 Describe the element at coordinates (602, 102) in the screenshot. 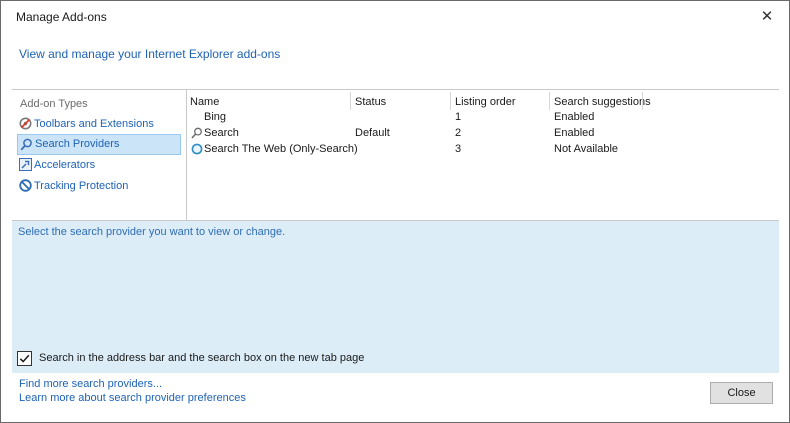

I see `column-header-search-suggestions: Search suggestions` at that location.